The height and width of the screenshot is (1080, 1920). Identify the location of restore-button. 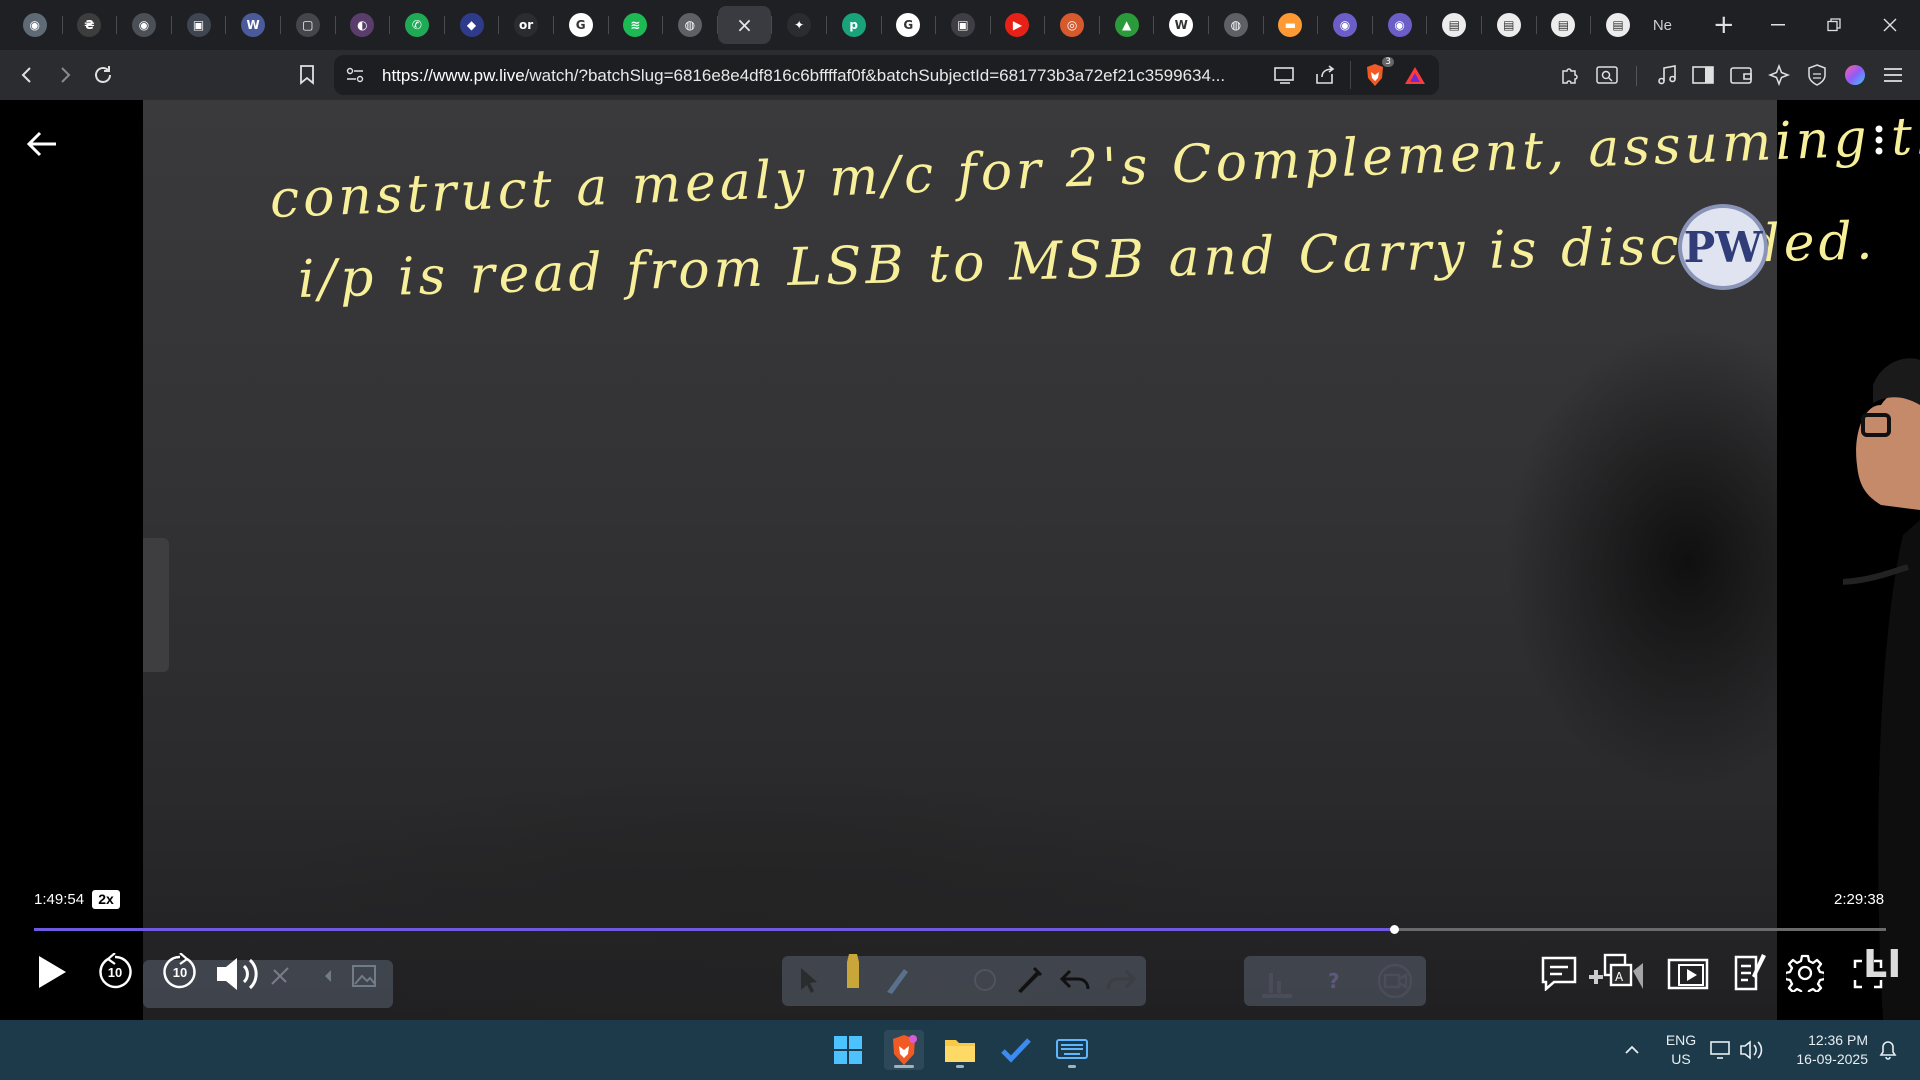
(1834, 25).